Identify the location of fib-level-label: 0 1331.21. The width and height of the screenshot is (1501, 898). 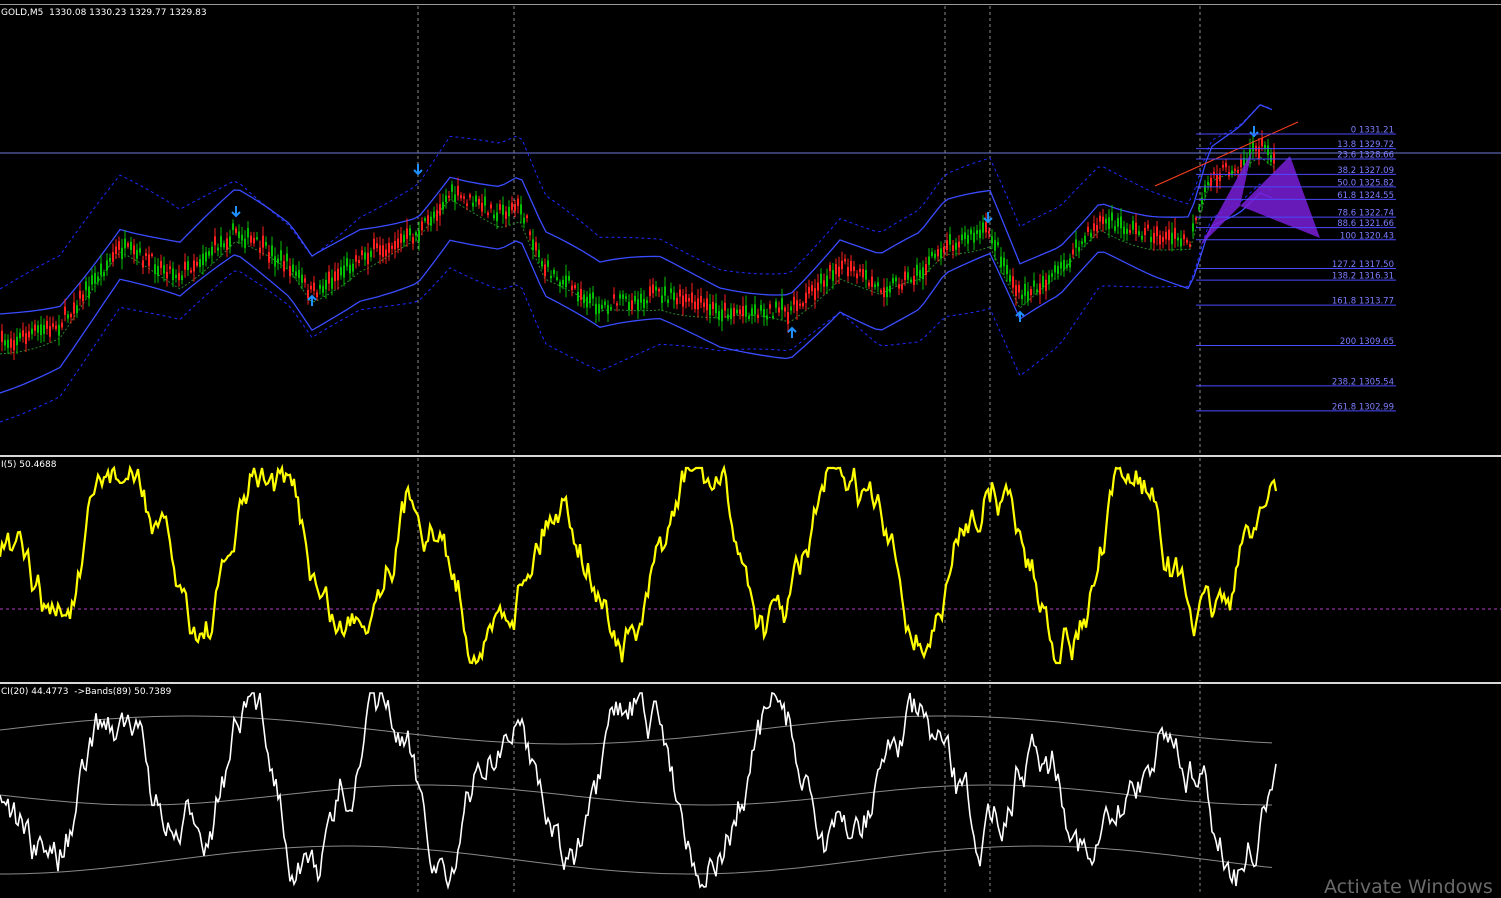
(1372, 131).